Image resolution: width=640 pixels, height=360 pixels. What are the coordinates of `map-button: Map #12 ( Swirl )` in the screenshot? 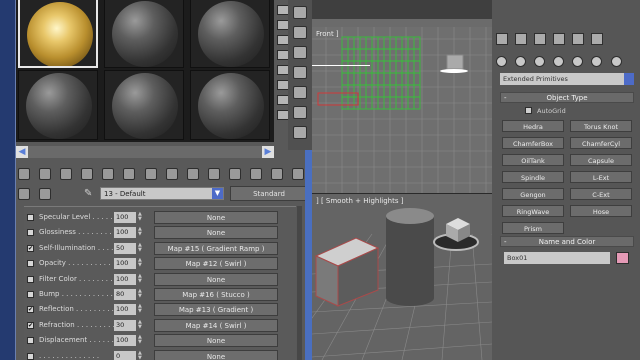 It's located at (216, 264).